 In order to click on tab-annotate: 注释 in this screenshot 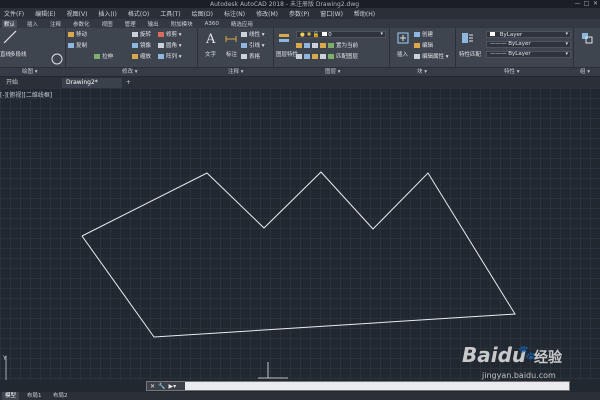, I will do `click(55, 24)`.